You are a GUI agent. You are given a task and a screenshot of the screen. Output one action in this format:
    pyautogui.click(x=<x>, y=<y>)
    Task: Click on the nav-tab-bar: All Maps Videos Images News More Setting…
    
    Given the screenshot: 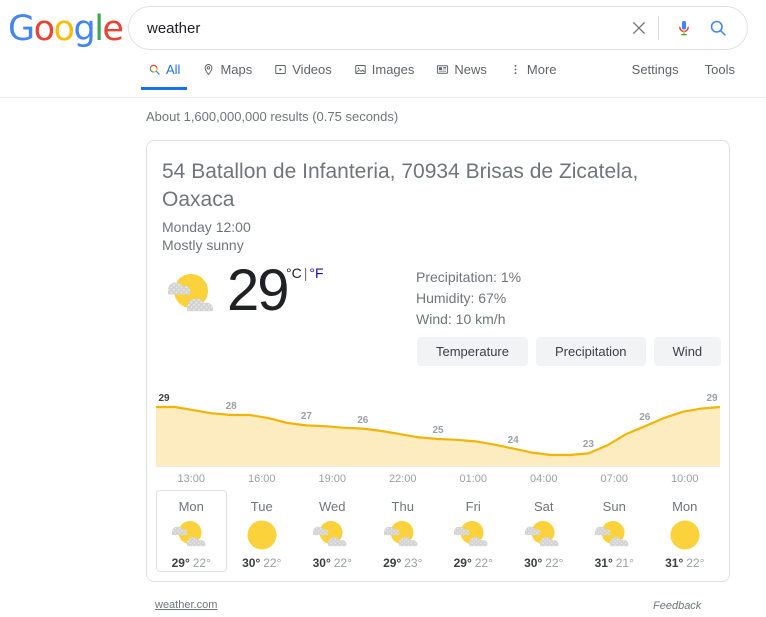 What is the action you would take?
    pyautogui.click(x=383, y=80)
    